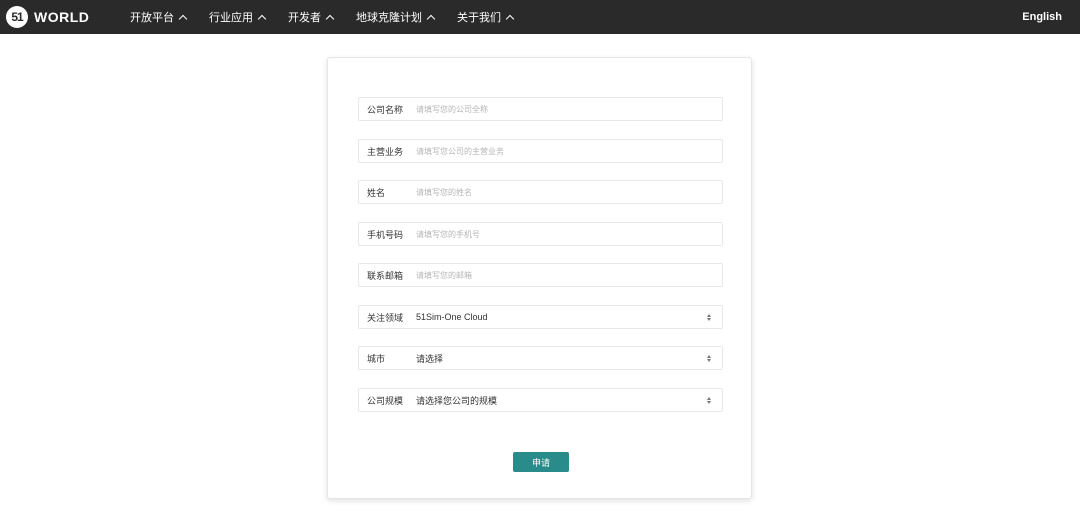 Image resolution: width=1080 pixels, height=531 pixels. I want to click on nav-item-developers: 开发者, so click(311, 17).